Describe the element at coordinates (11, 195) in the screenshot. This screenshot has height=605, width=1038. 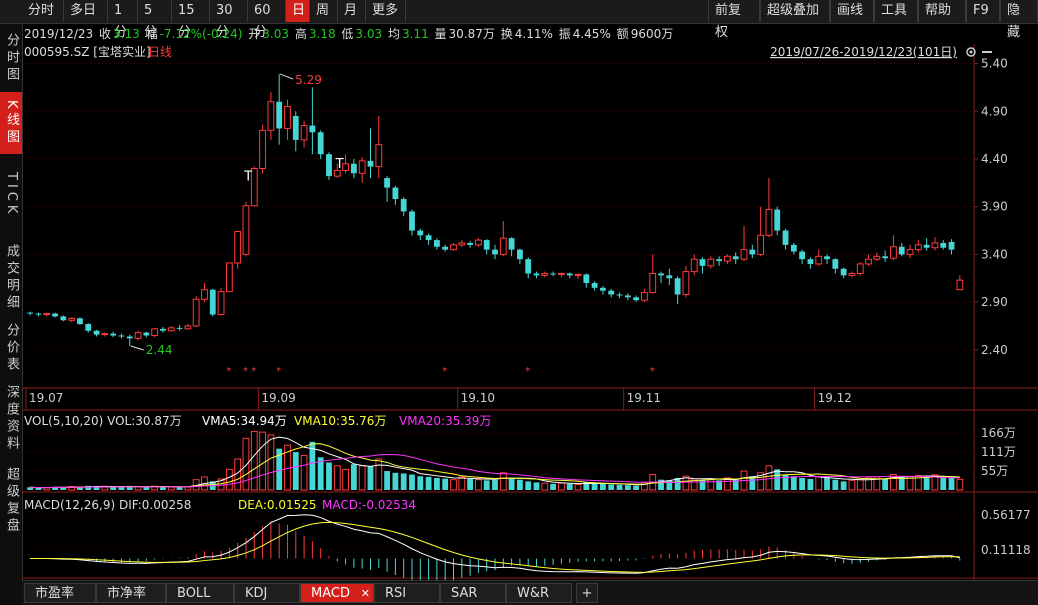
I see `sidebar-item-2: TICK` at that location.